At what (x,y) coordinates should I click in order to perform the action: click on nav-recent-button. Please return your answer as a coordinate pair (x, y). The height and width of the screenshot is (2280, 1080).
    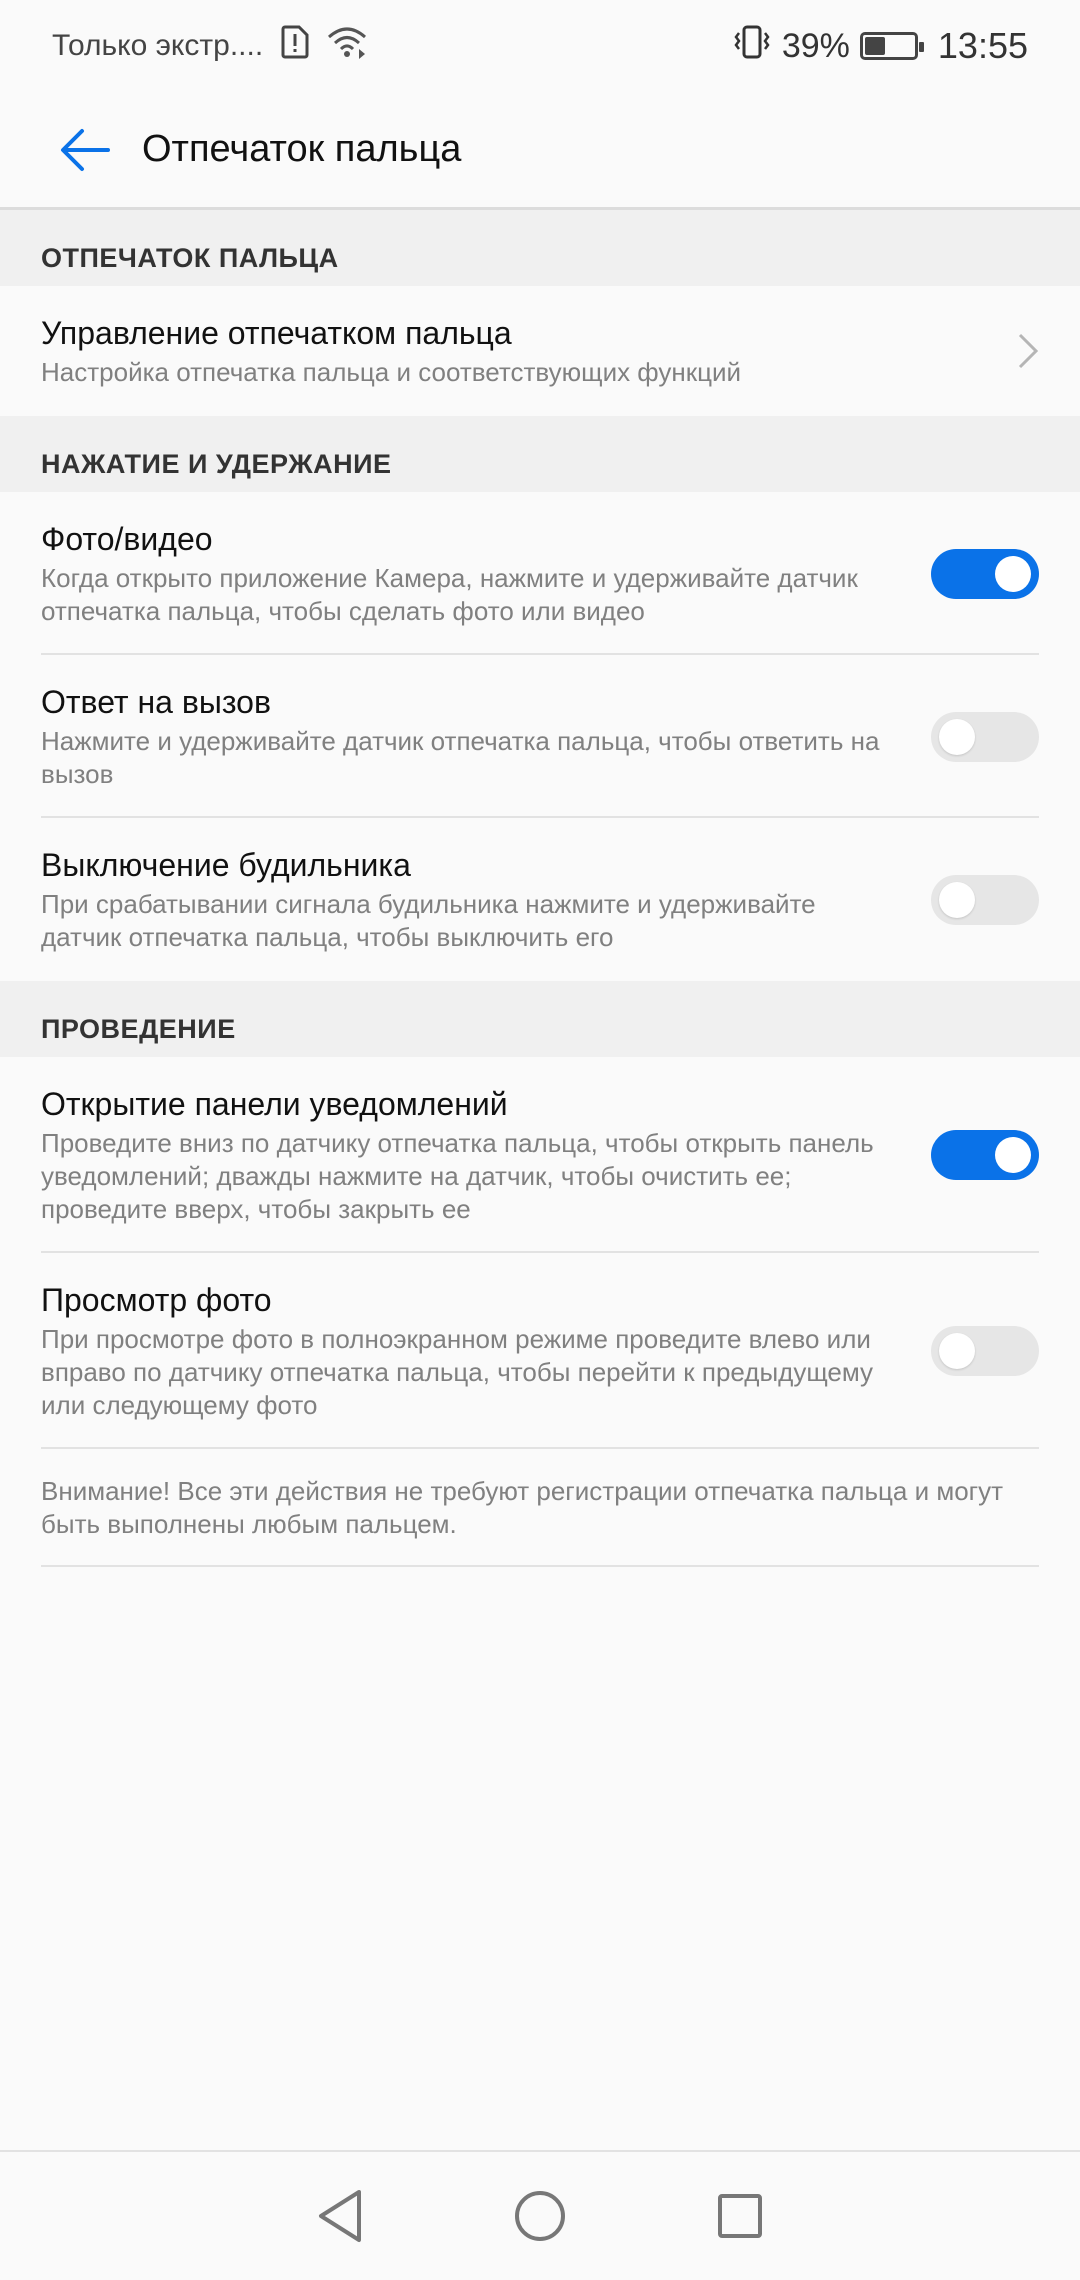
    Looking at the image, I should click on (740, 2216).